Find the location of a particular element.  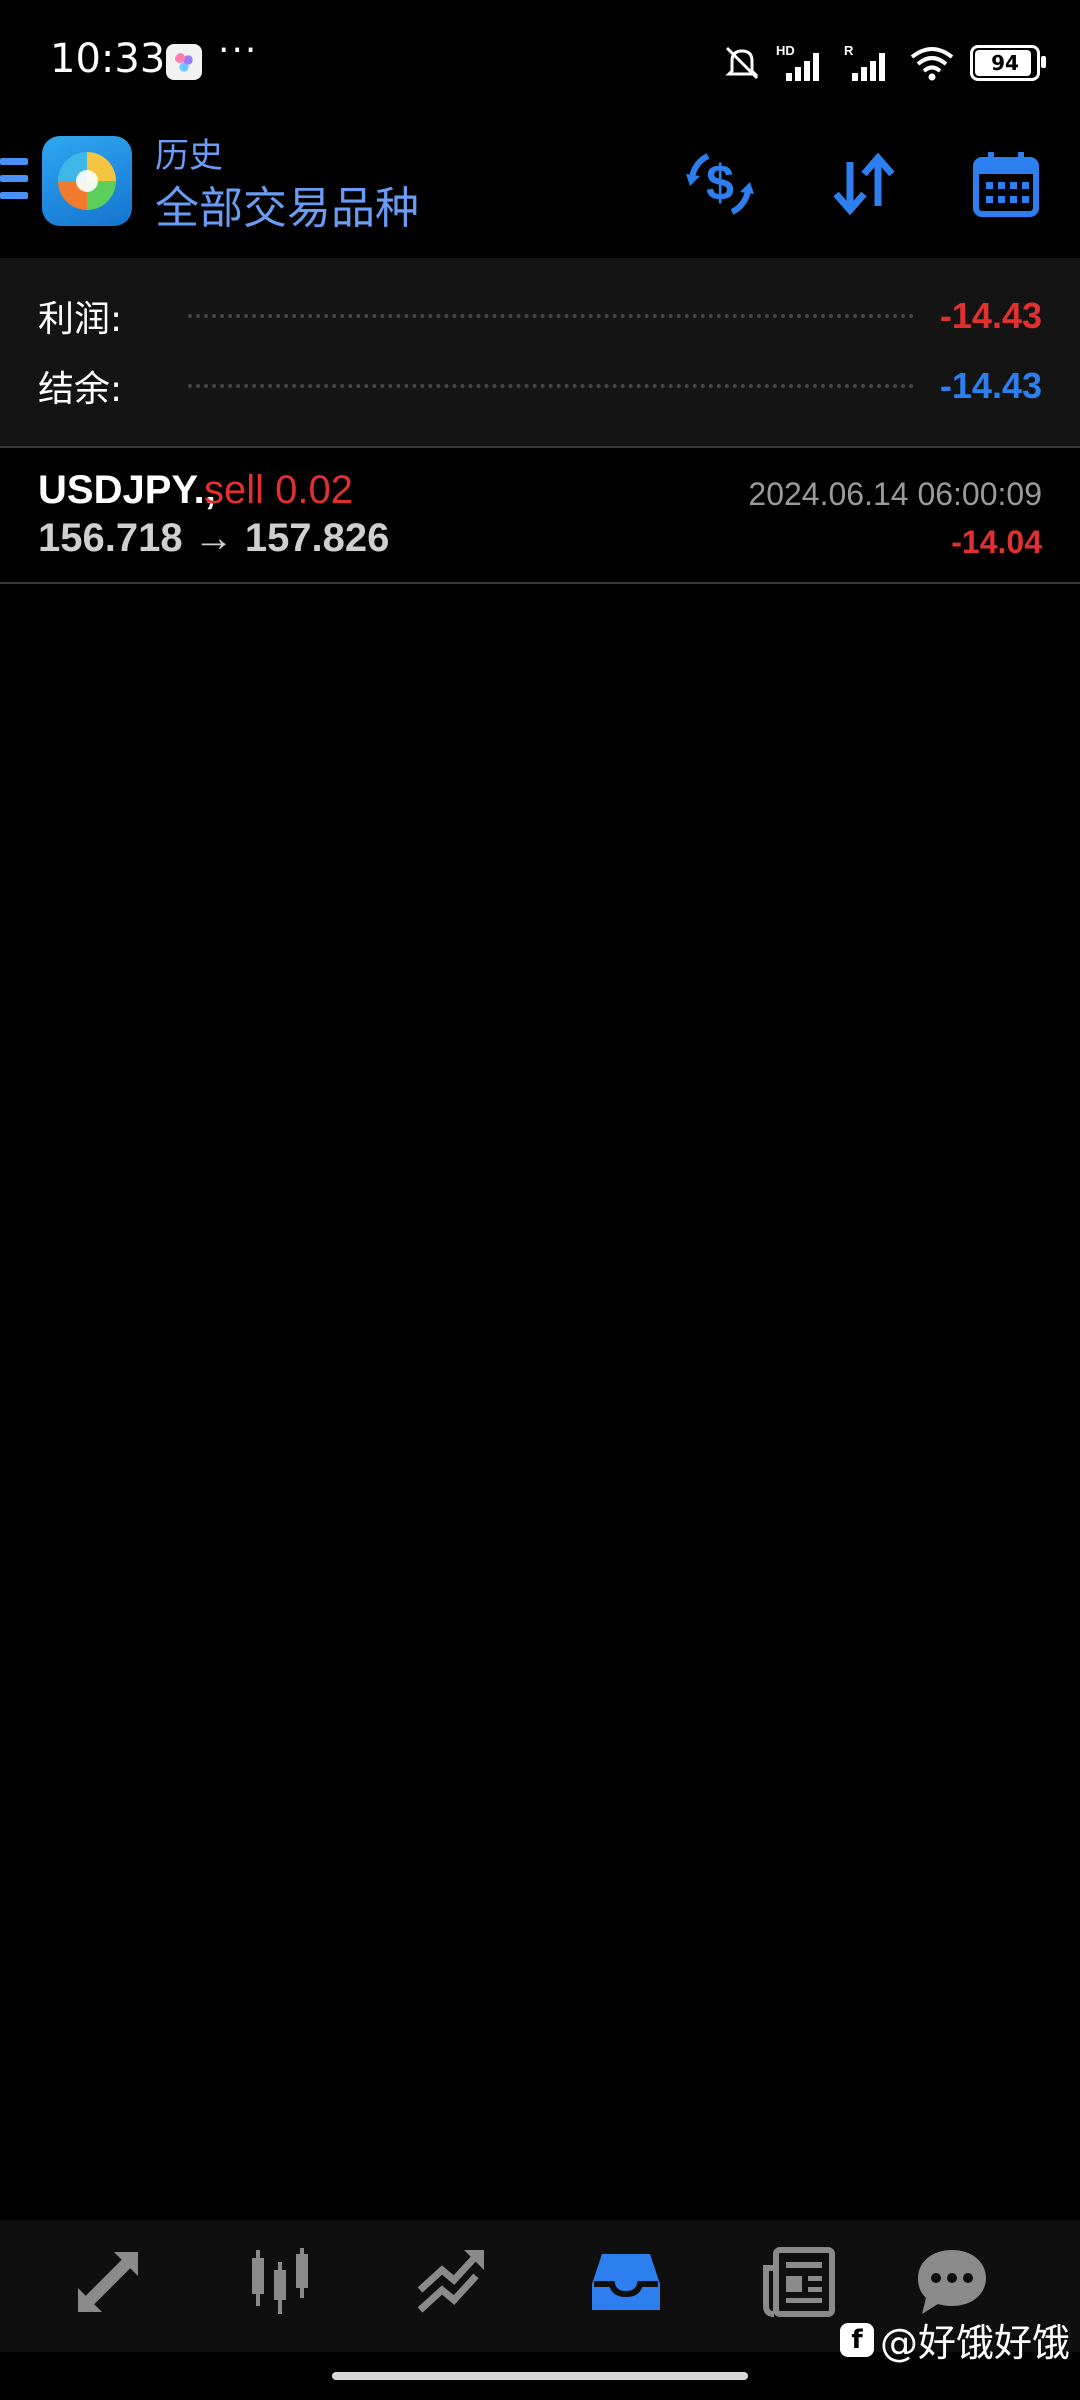

trade-side-volume: sell 0.02 is located at coordinates (278, 490).